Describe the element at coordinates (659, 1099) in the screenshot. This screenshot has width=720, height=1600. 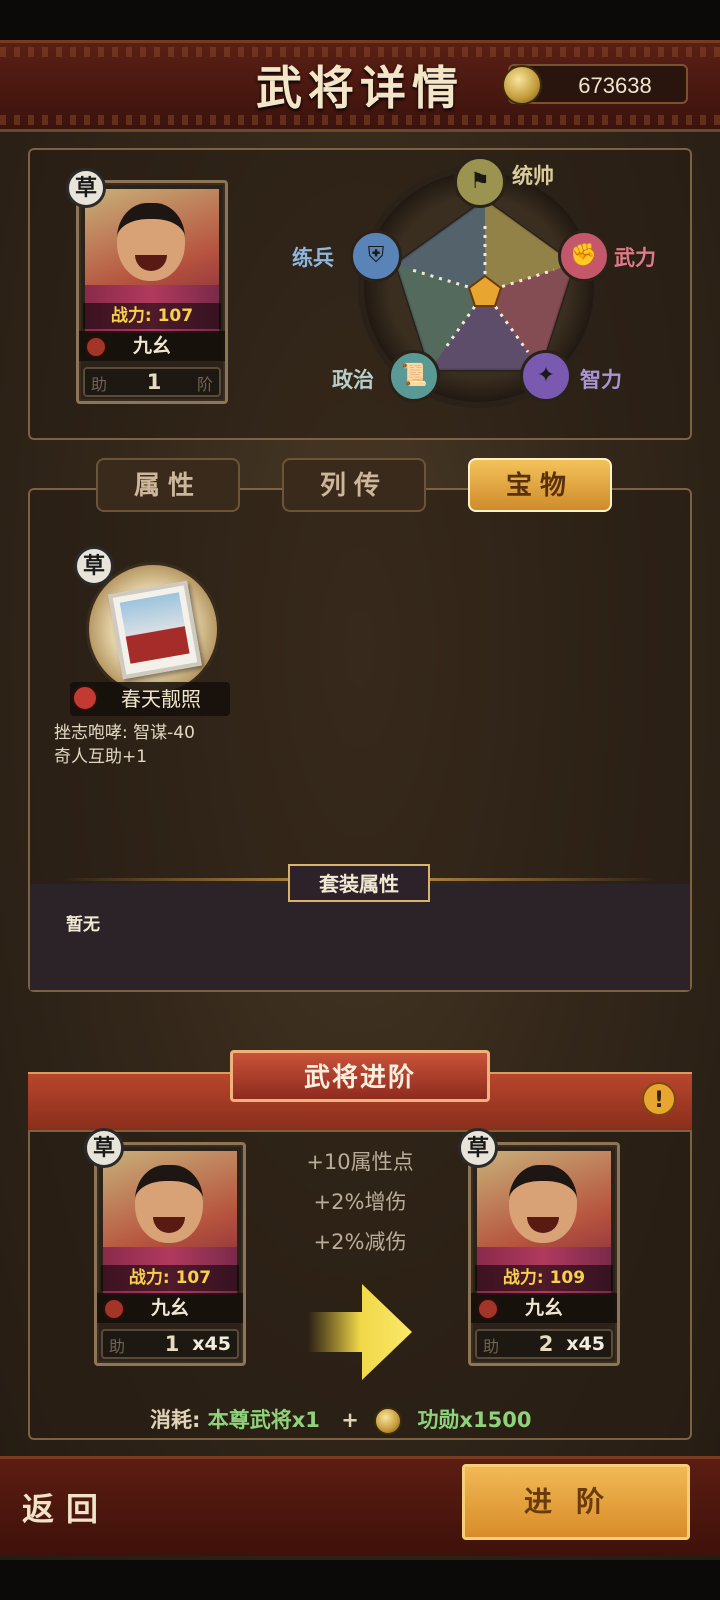
I see `info-icon: !` at that location.